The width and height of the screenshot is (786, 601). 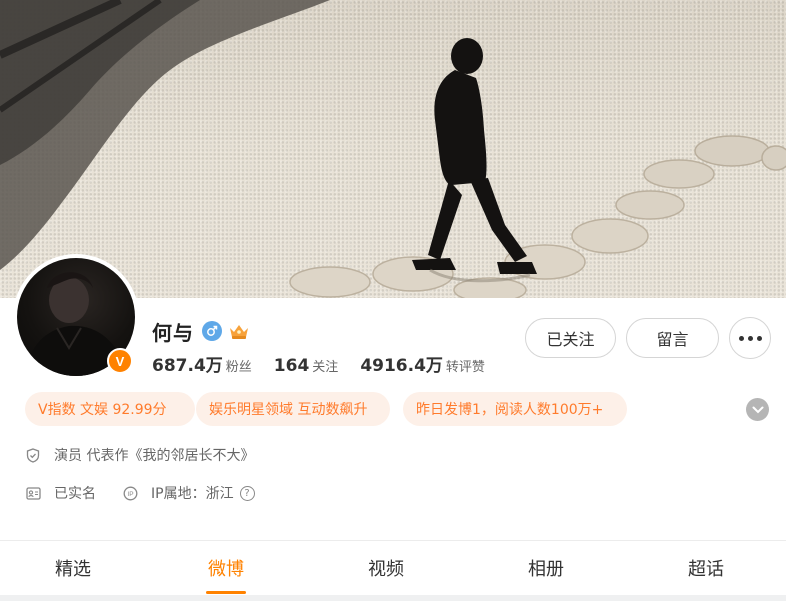 I want to click on tab-featured: 精选, so click(x=73, y=568).